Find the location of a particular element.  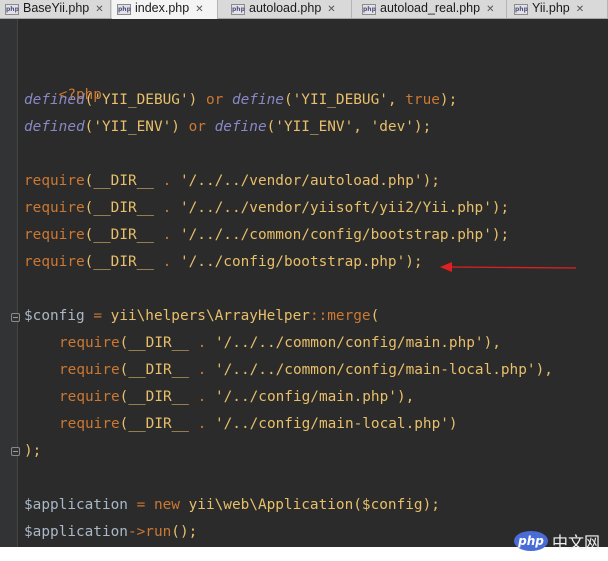

code-token: '/../../common/config/main.php' is located at coordinates (349, 343).